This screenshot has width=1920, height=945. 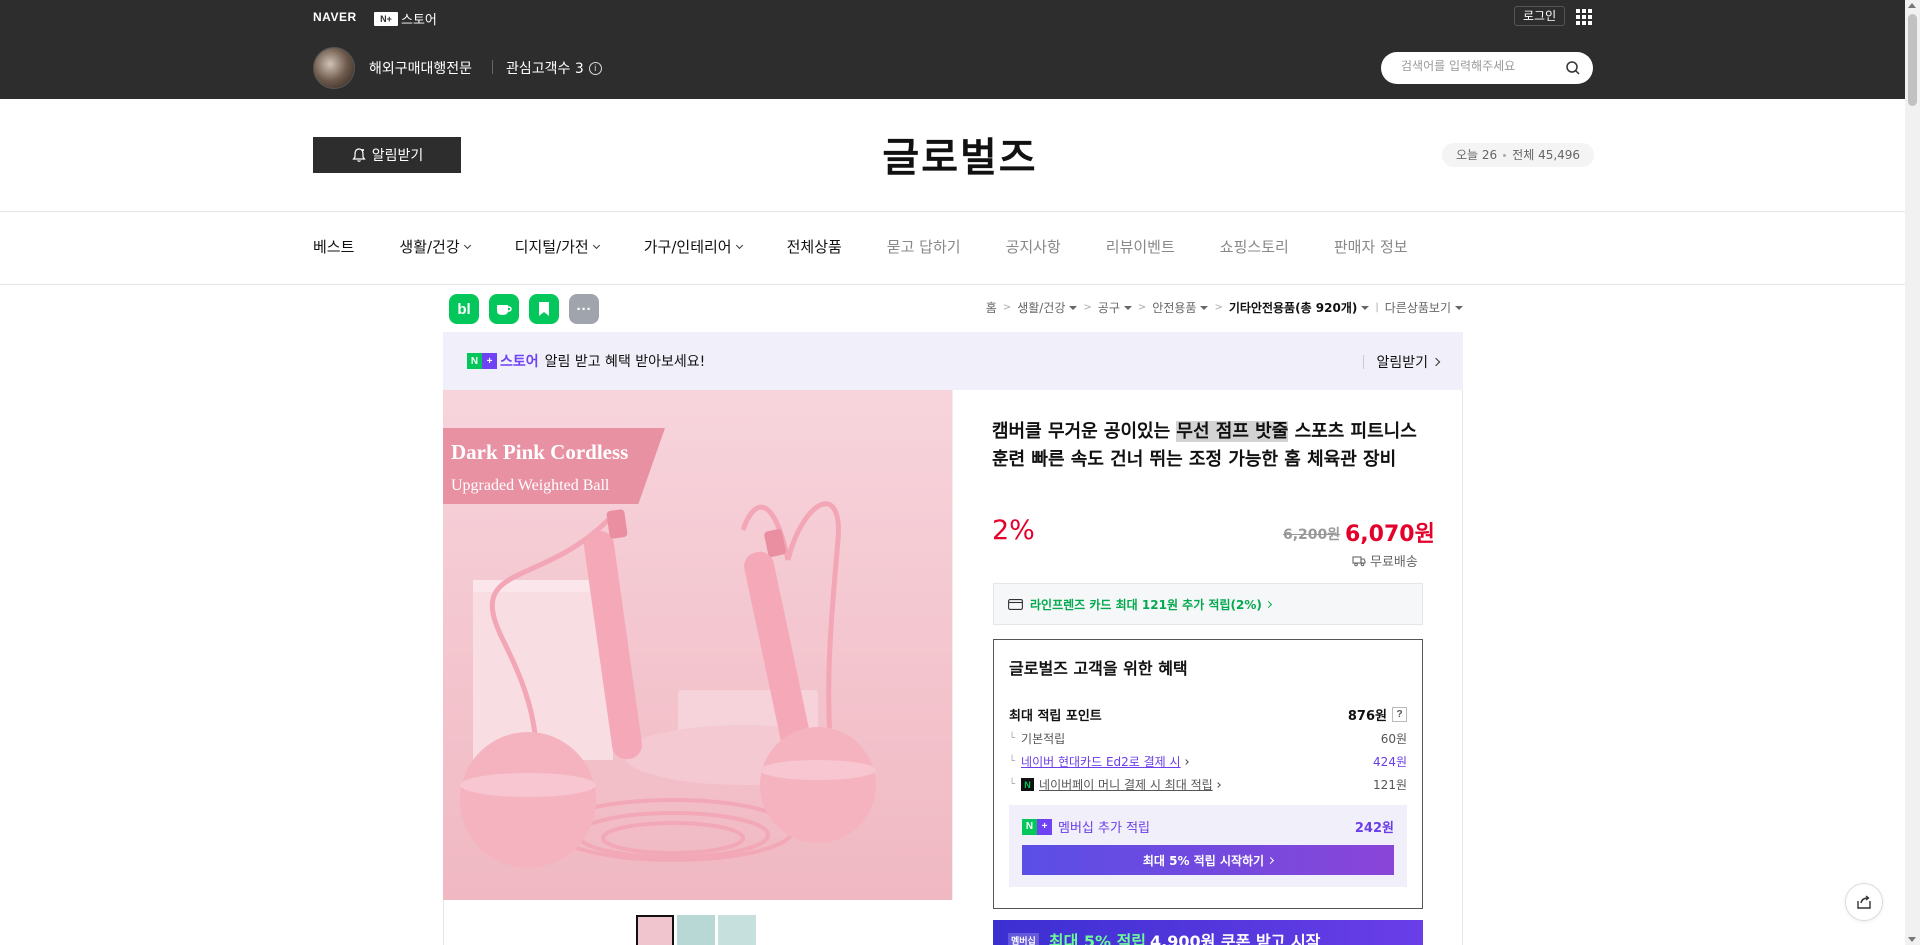 What do you see at coordinates (1367, 716) in the screenshot?
I see `max-points-value: 876원` at bounding box center [1367, 716].